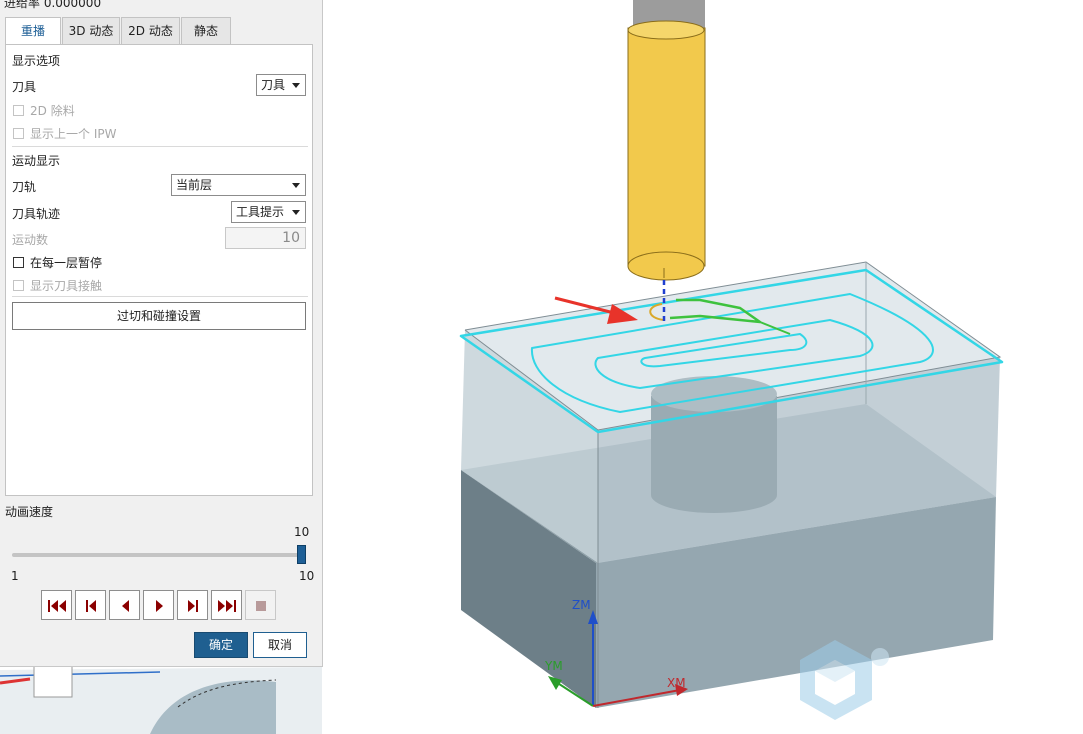  What do you see at coordinates (36, 61) in the screenshot?
I see `display-options-title: 显示选项` at bounding box center [36, 61].